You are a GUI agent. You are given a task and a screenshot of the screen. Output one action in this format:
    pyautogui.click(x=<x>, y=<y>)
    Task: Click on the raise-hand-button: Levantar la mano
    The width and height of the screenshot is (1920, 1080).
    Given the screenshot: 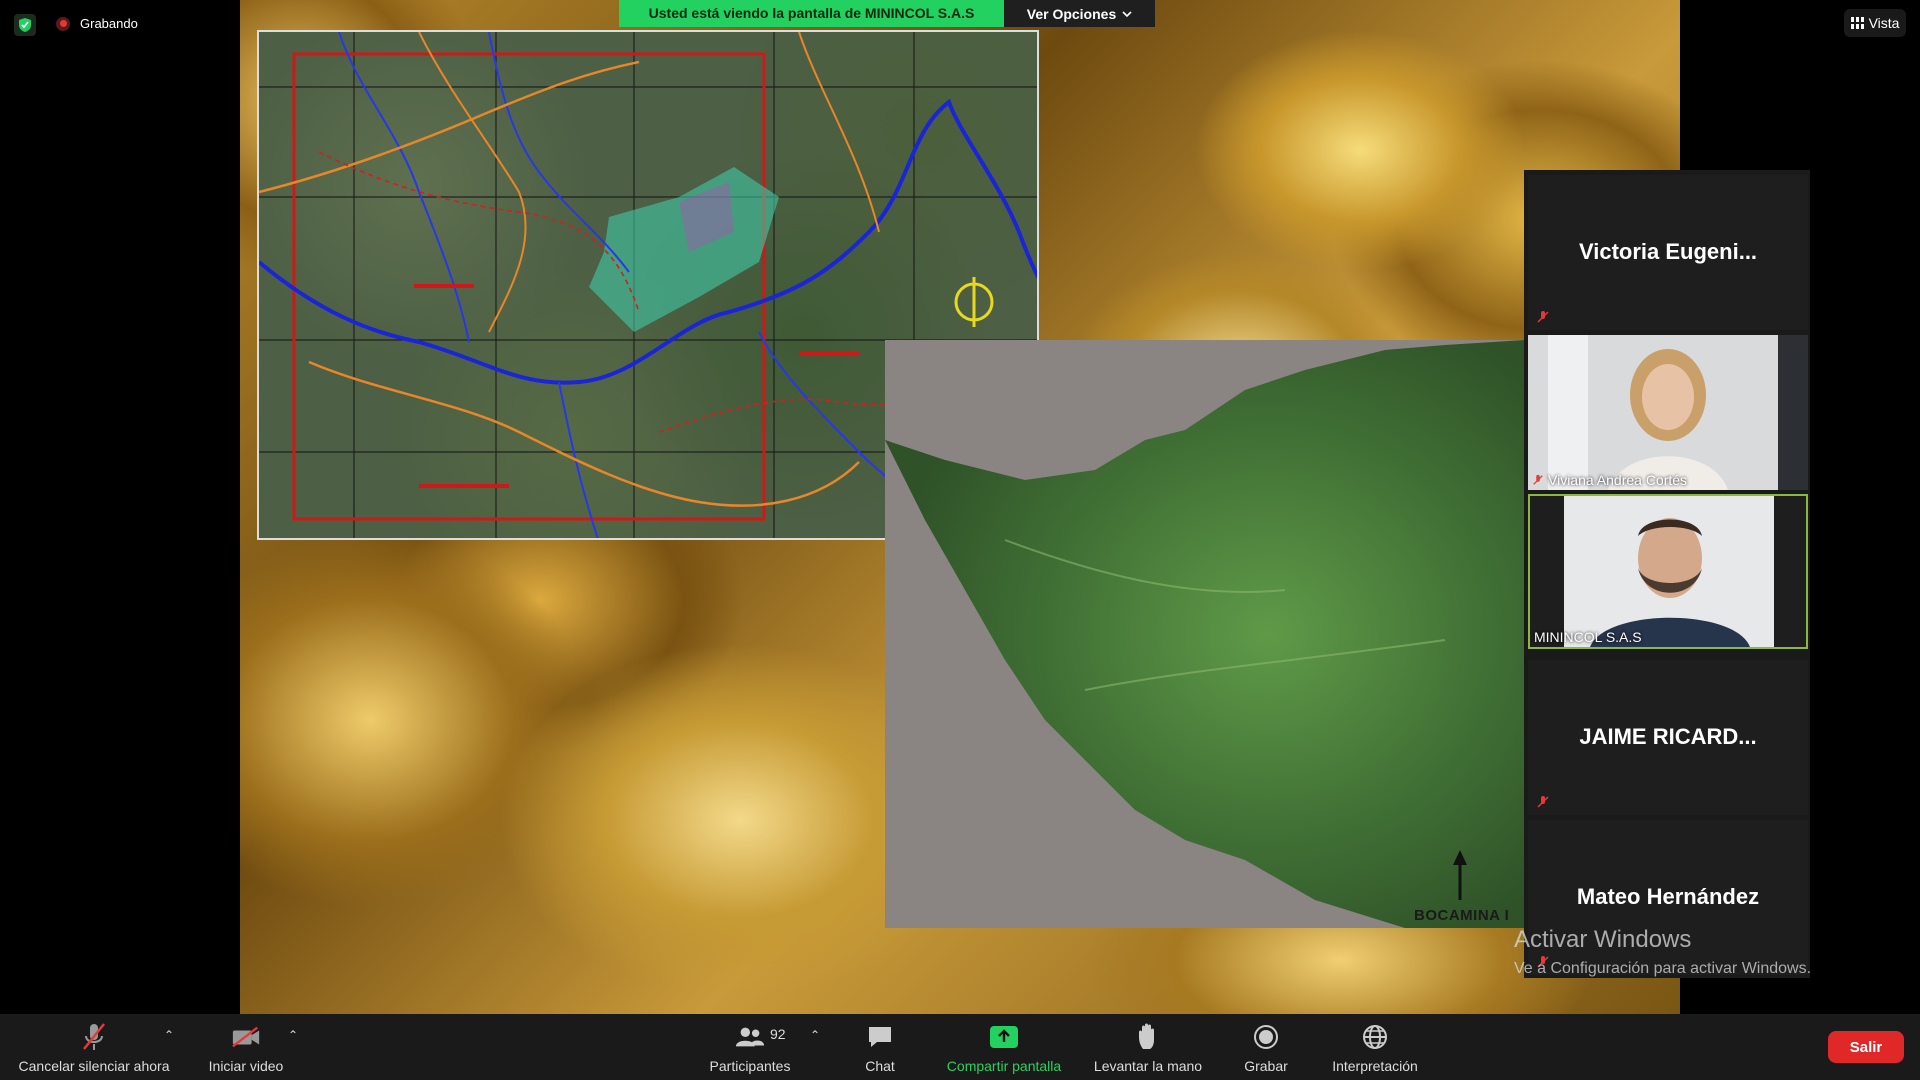 What is the action you would take?
    pyautogui.click(x=1148, y=1048)
    